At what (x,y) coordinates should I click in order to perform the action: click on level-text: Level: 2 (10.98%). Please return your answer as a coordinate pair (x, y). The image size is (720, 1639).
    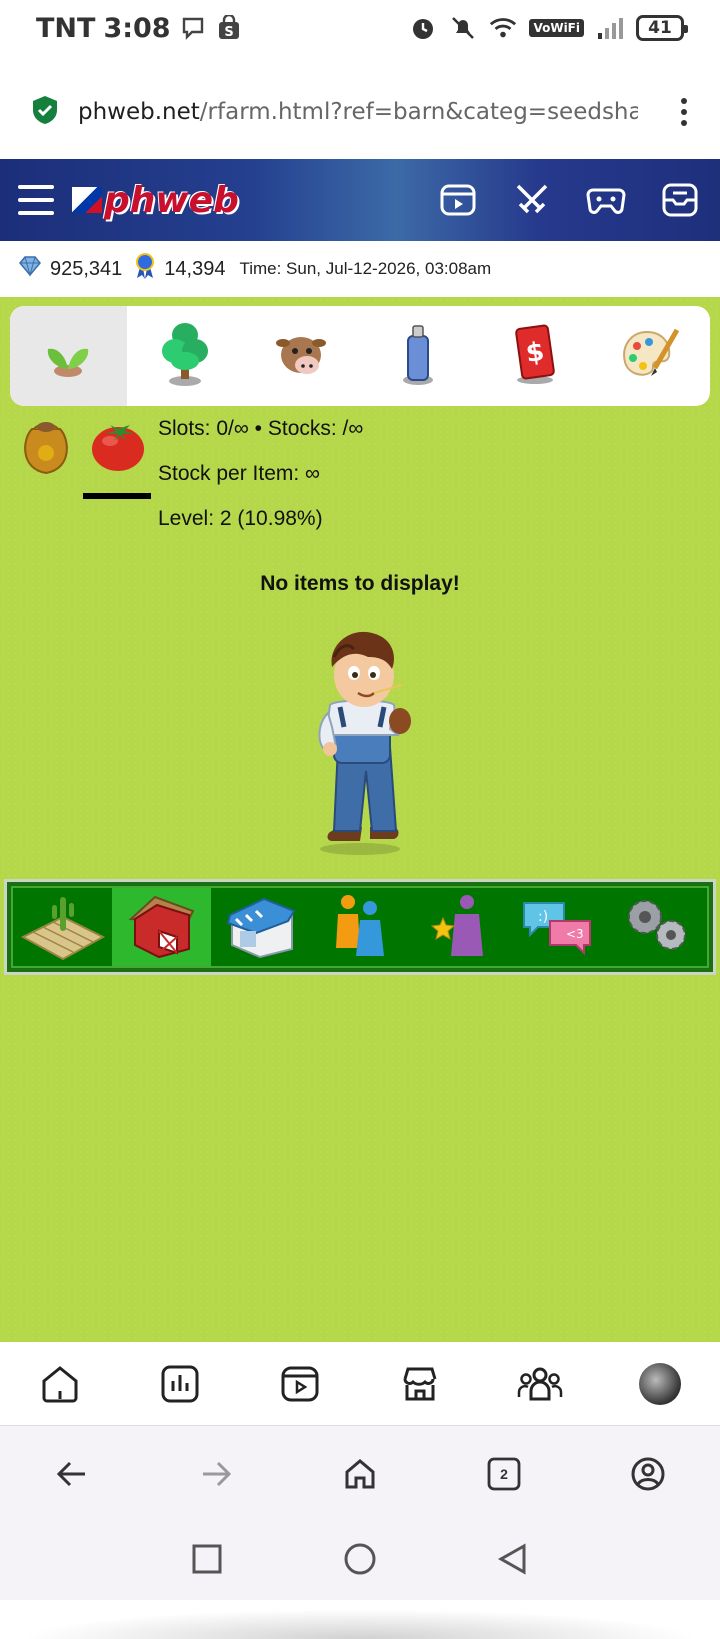
    Looking at the image, I should click on (240, 518).